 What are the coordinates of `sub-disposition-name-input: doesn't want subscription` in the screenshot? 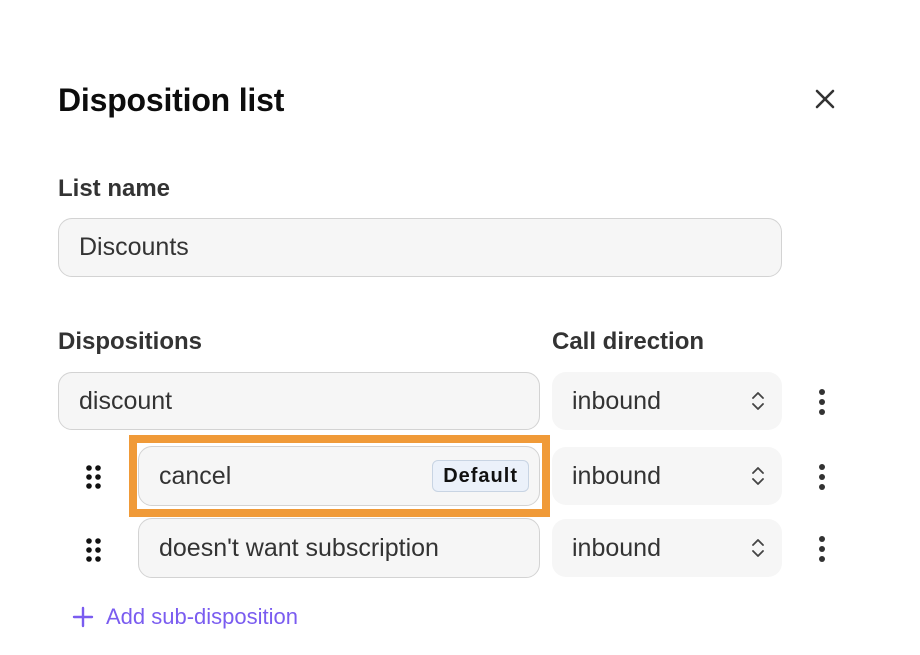 It's located at (339, 548).